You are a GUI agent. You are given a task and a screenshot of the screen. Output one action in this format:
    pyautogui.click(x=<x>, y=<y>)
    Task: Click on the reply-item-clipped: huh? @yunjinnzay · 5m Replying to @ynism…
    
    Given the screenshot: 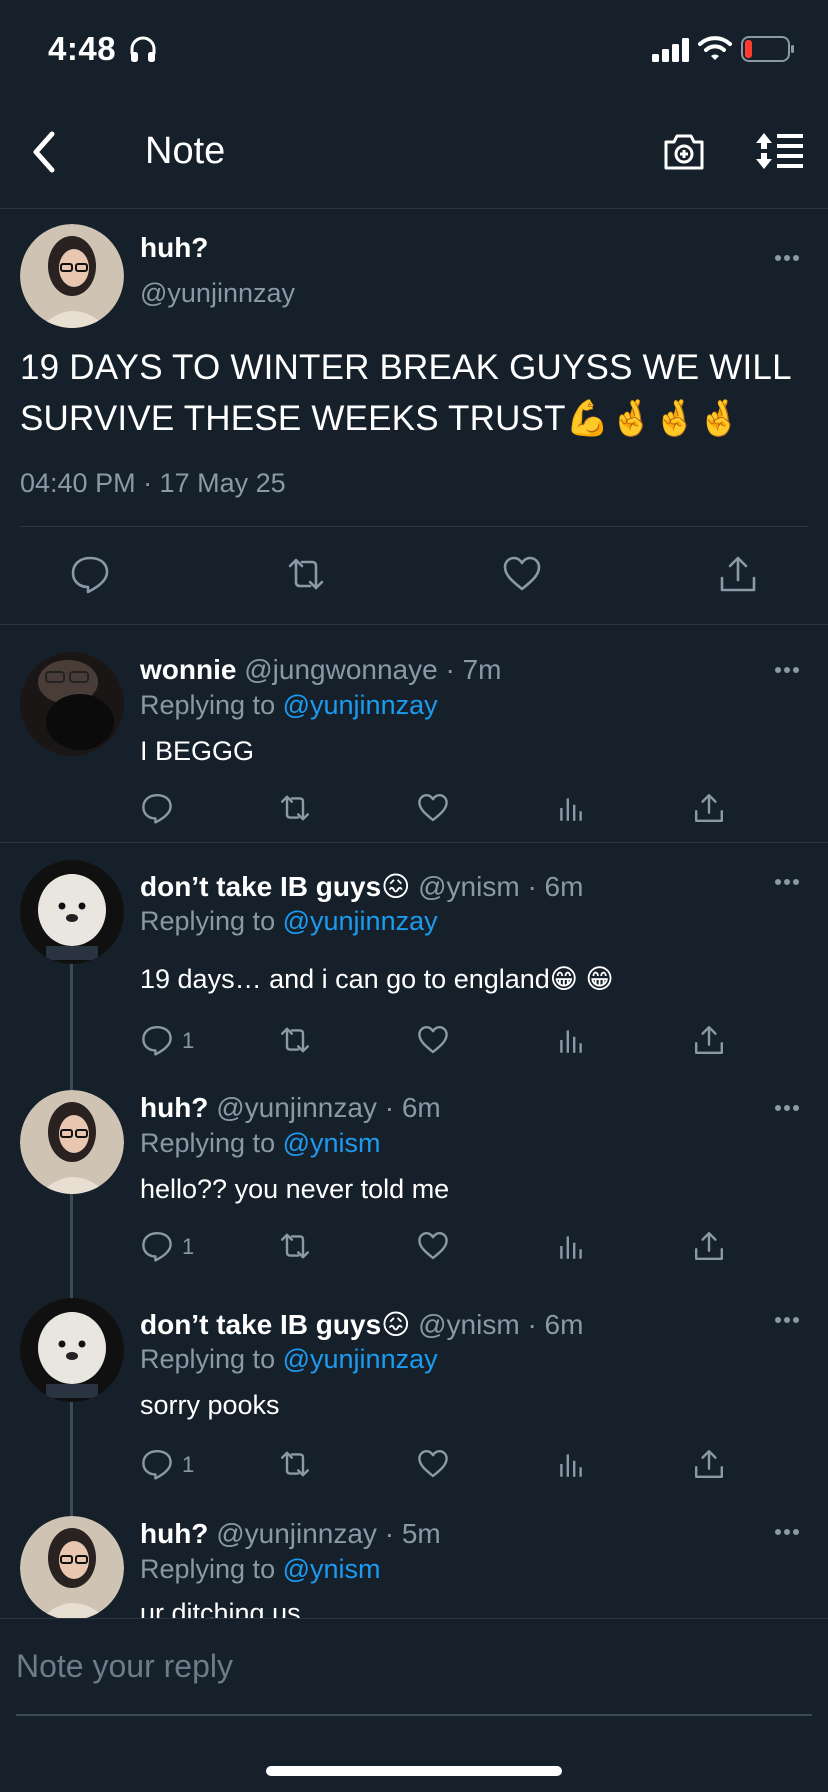 What is the action you would take?
    pyautogui.click(x=414, y=1559)
    